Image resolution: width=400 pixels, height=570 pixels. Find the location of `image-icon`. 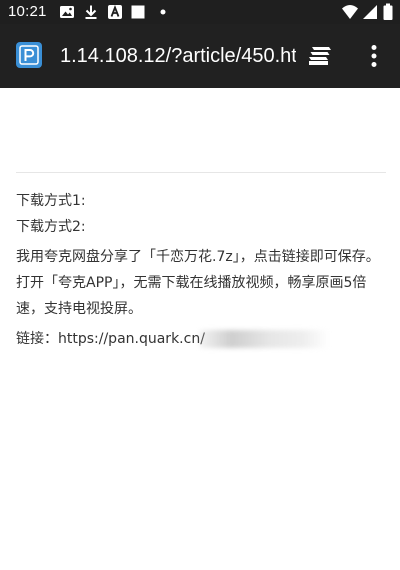

image-icon is located at coordinates (67, 12).